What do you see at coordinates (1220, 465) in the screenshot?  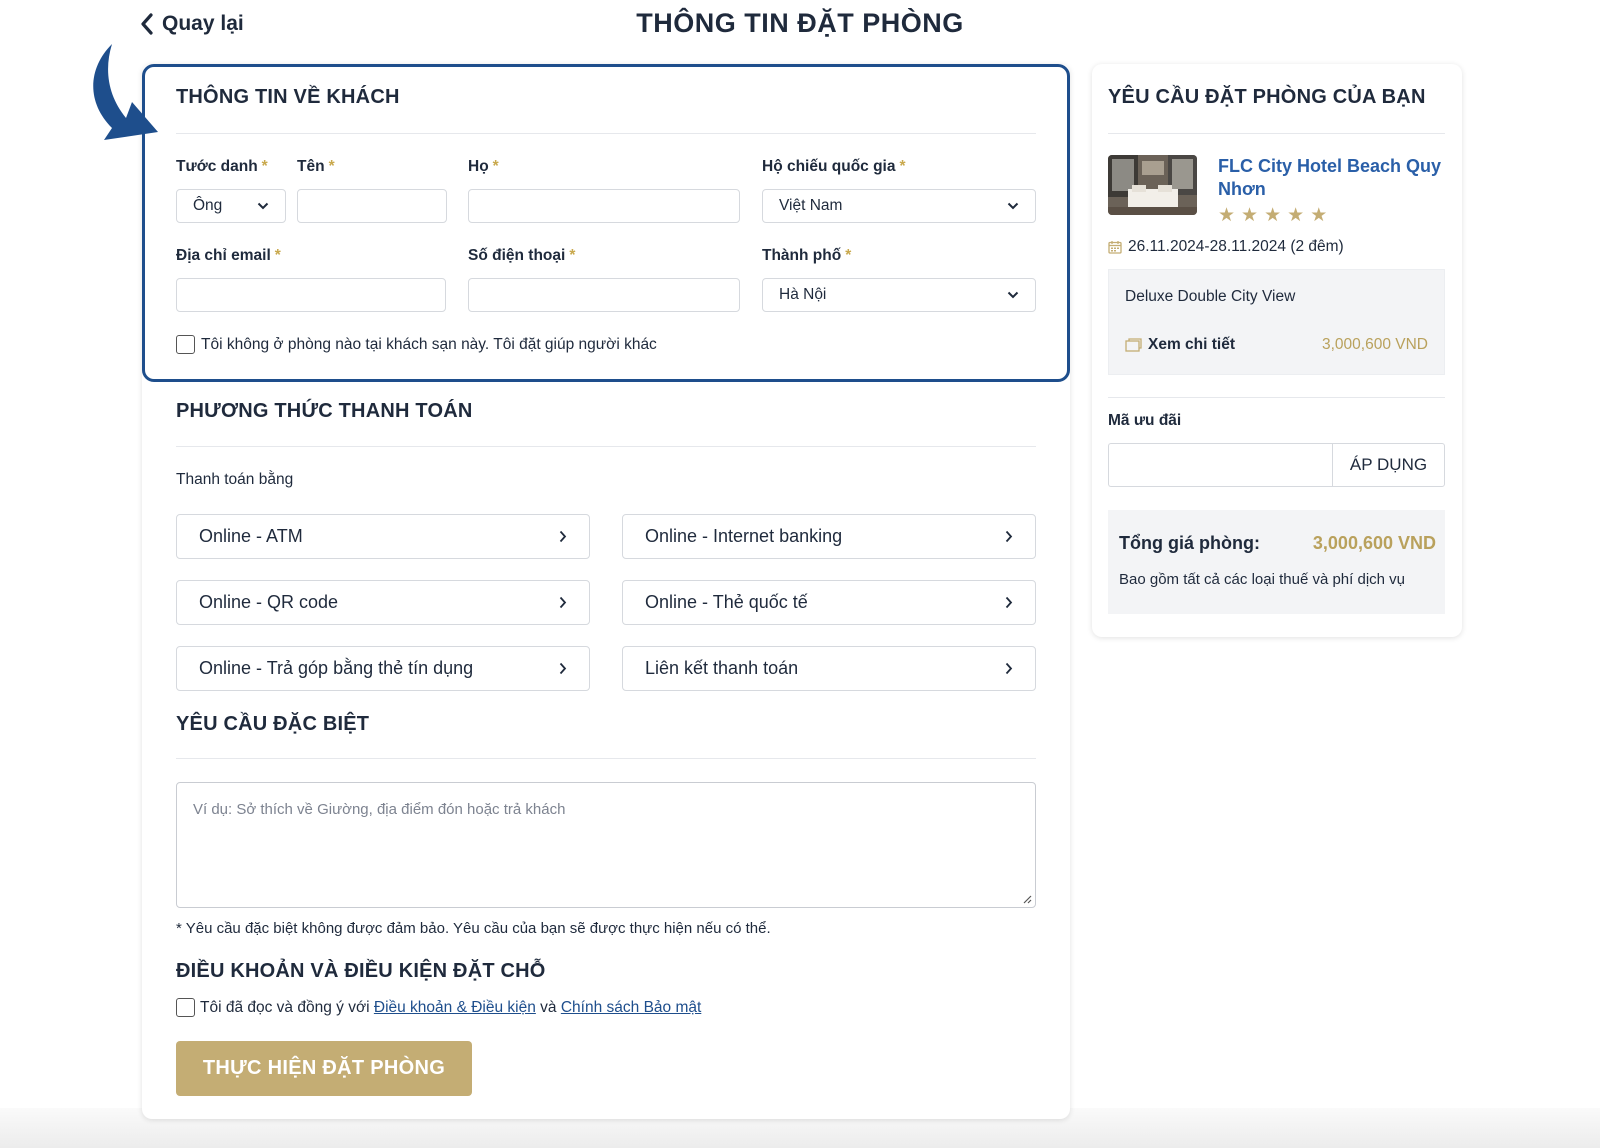 I see `promo-code-input` at bounding box center [1220, 465].